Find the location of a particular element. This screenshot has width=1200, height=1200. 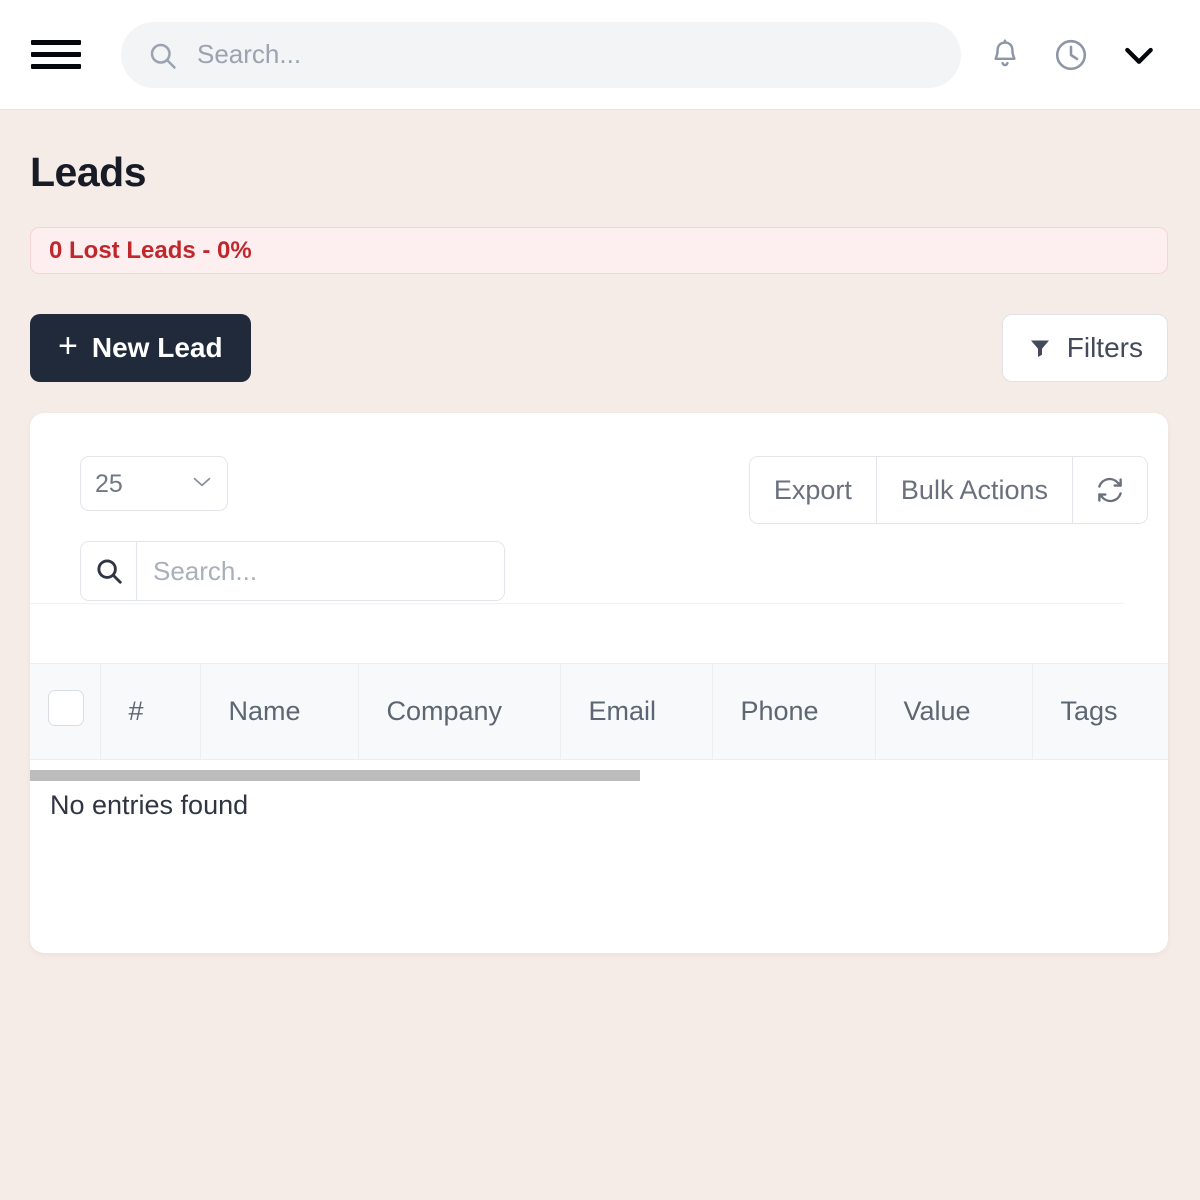

history-button is located at coordinates (1071, 55).